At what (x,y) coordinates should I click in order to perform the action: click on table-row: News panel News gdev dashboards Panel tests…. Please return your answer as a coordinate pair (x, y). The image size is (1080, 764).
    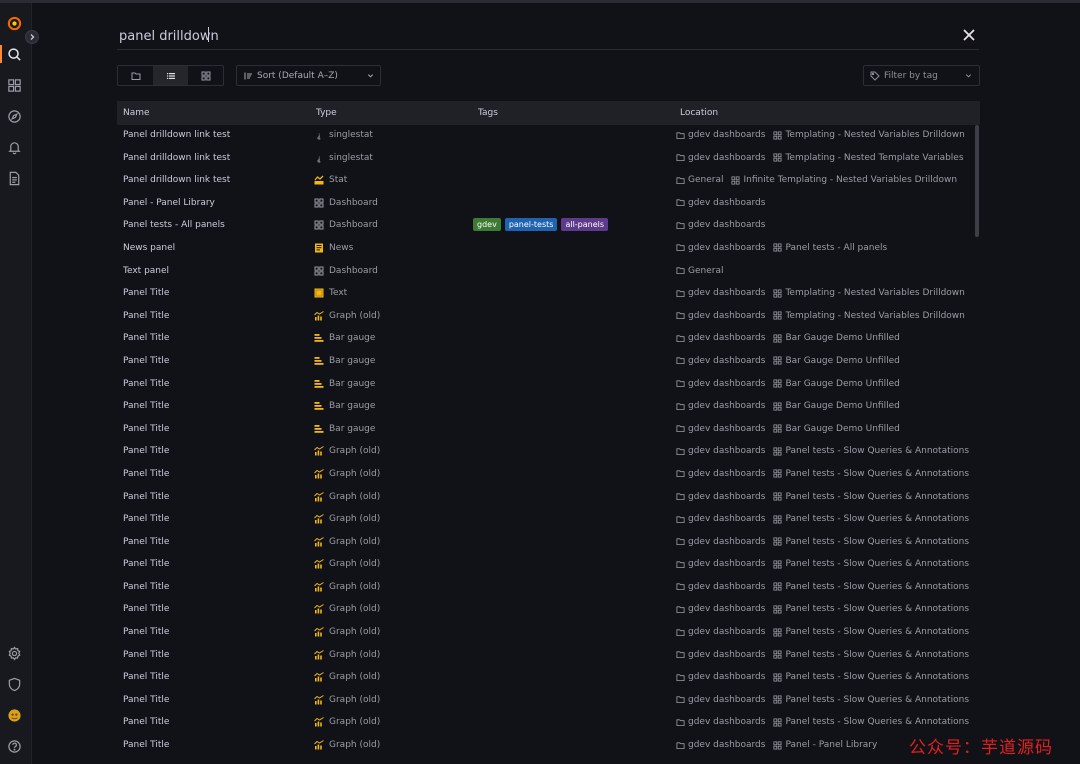
    Looking at the image, I should click on (546, 249).